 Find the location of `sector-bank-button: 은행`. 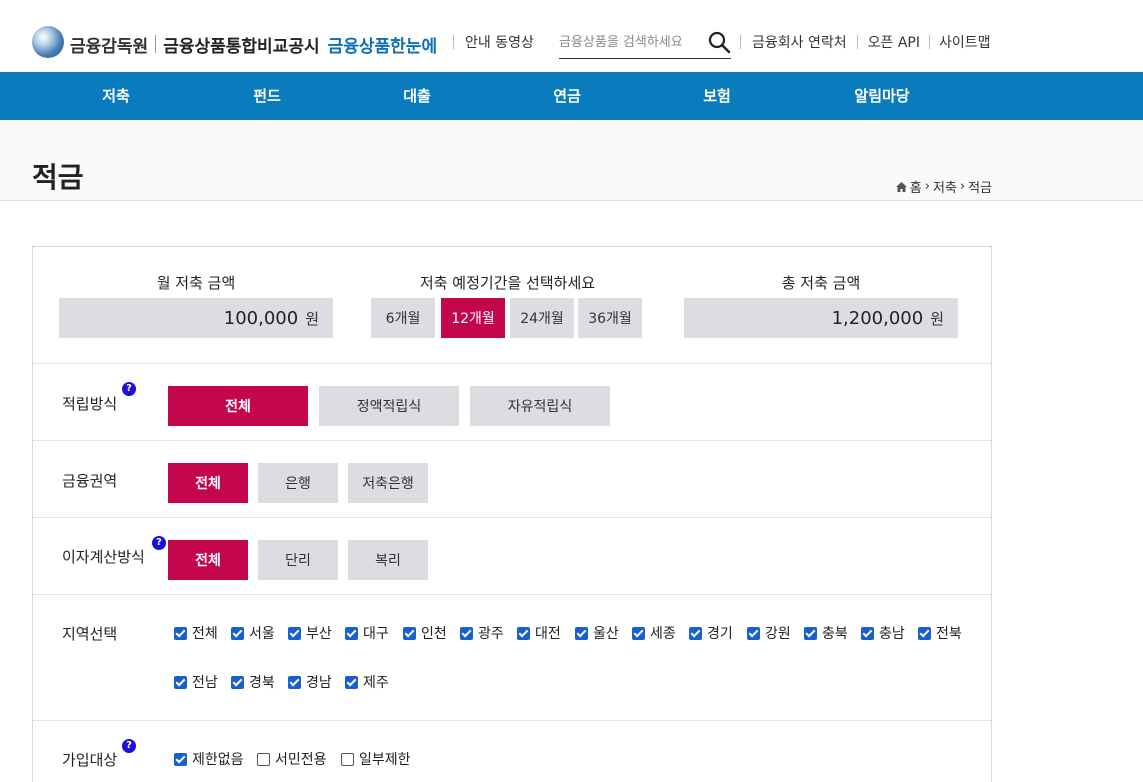

sector-bank-button: 은행 is located at coordinates (298, 483).